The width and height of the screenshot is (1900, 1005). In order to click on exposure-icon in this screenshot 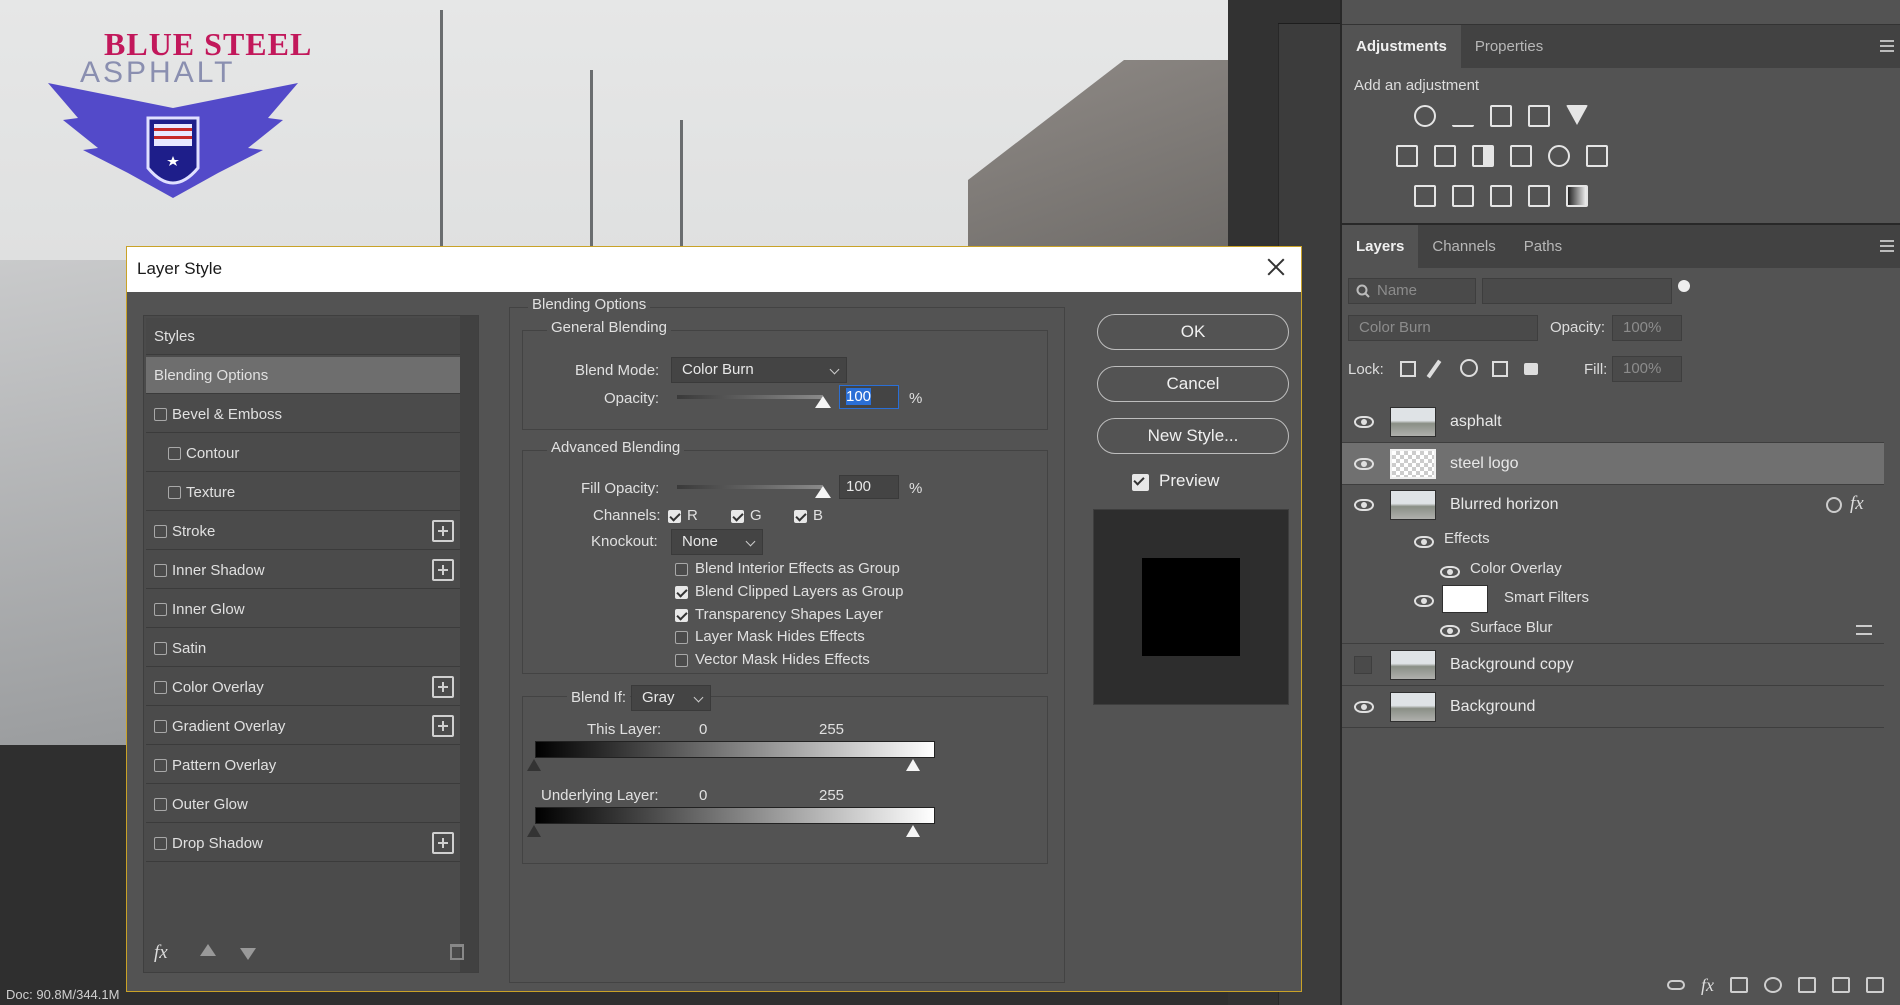, I will do `click(1539, 116)`.